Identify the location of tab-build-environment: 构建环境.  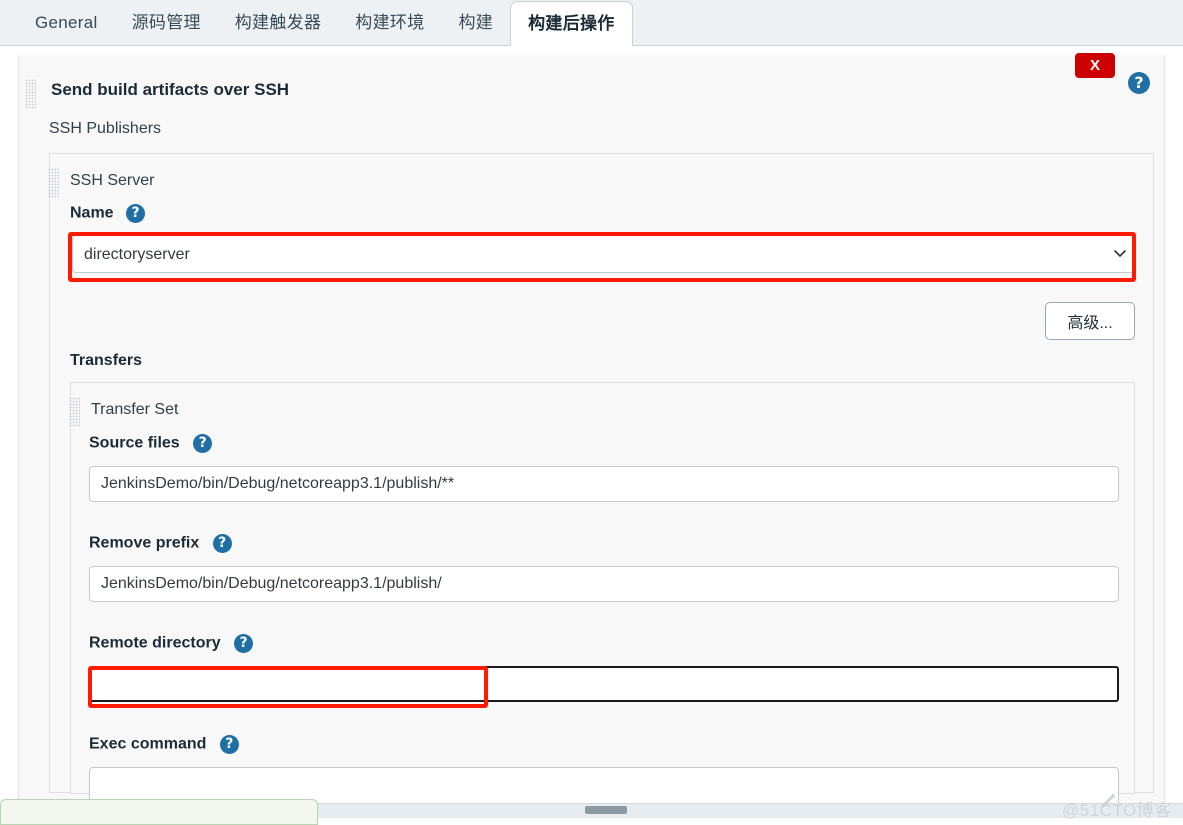
(389, 23).